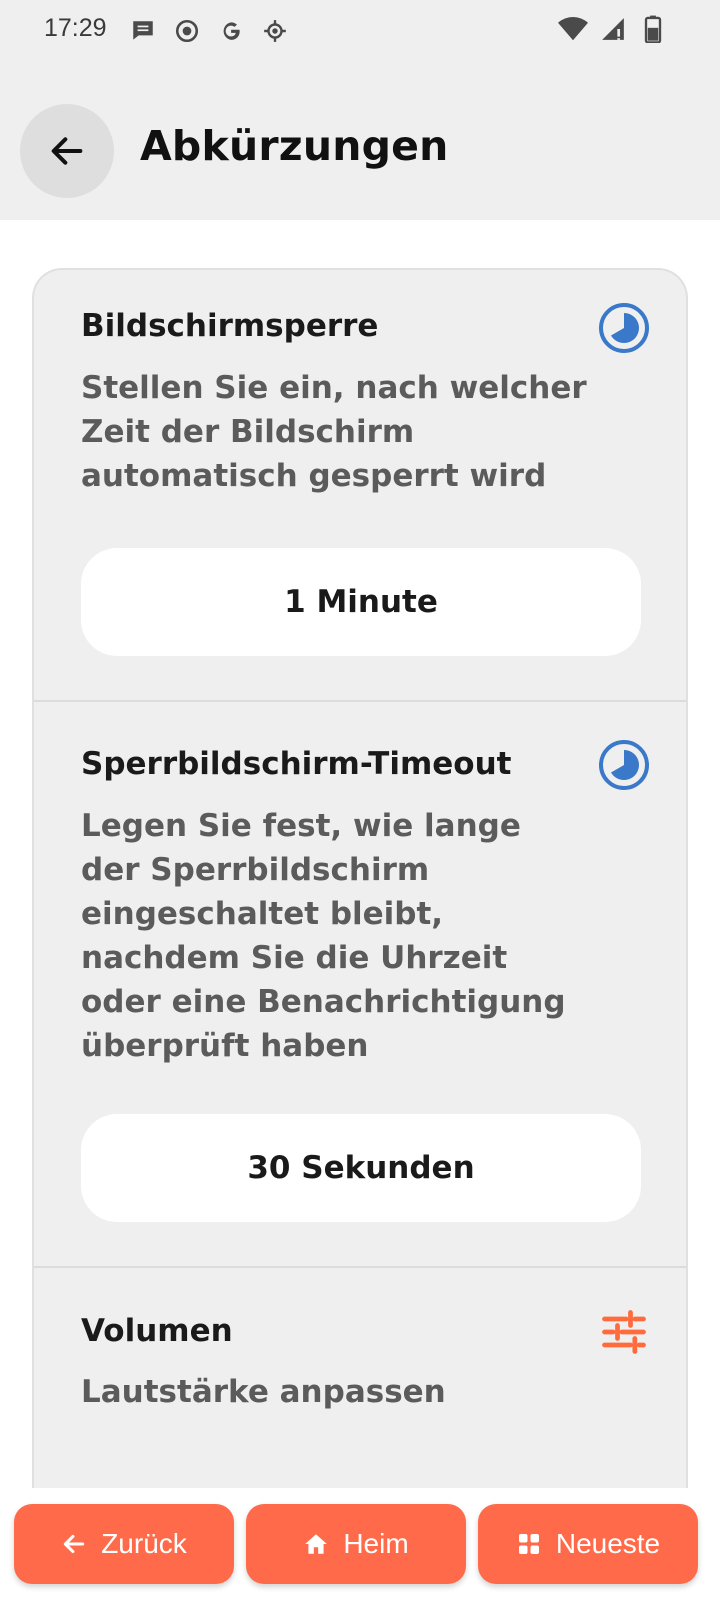 The width and height of the screenshot is (720, 1600). I want to click on section-title: Volumen, so click(157, 1331).